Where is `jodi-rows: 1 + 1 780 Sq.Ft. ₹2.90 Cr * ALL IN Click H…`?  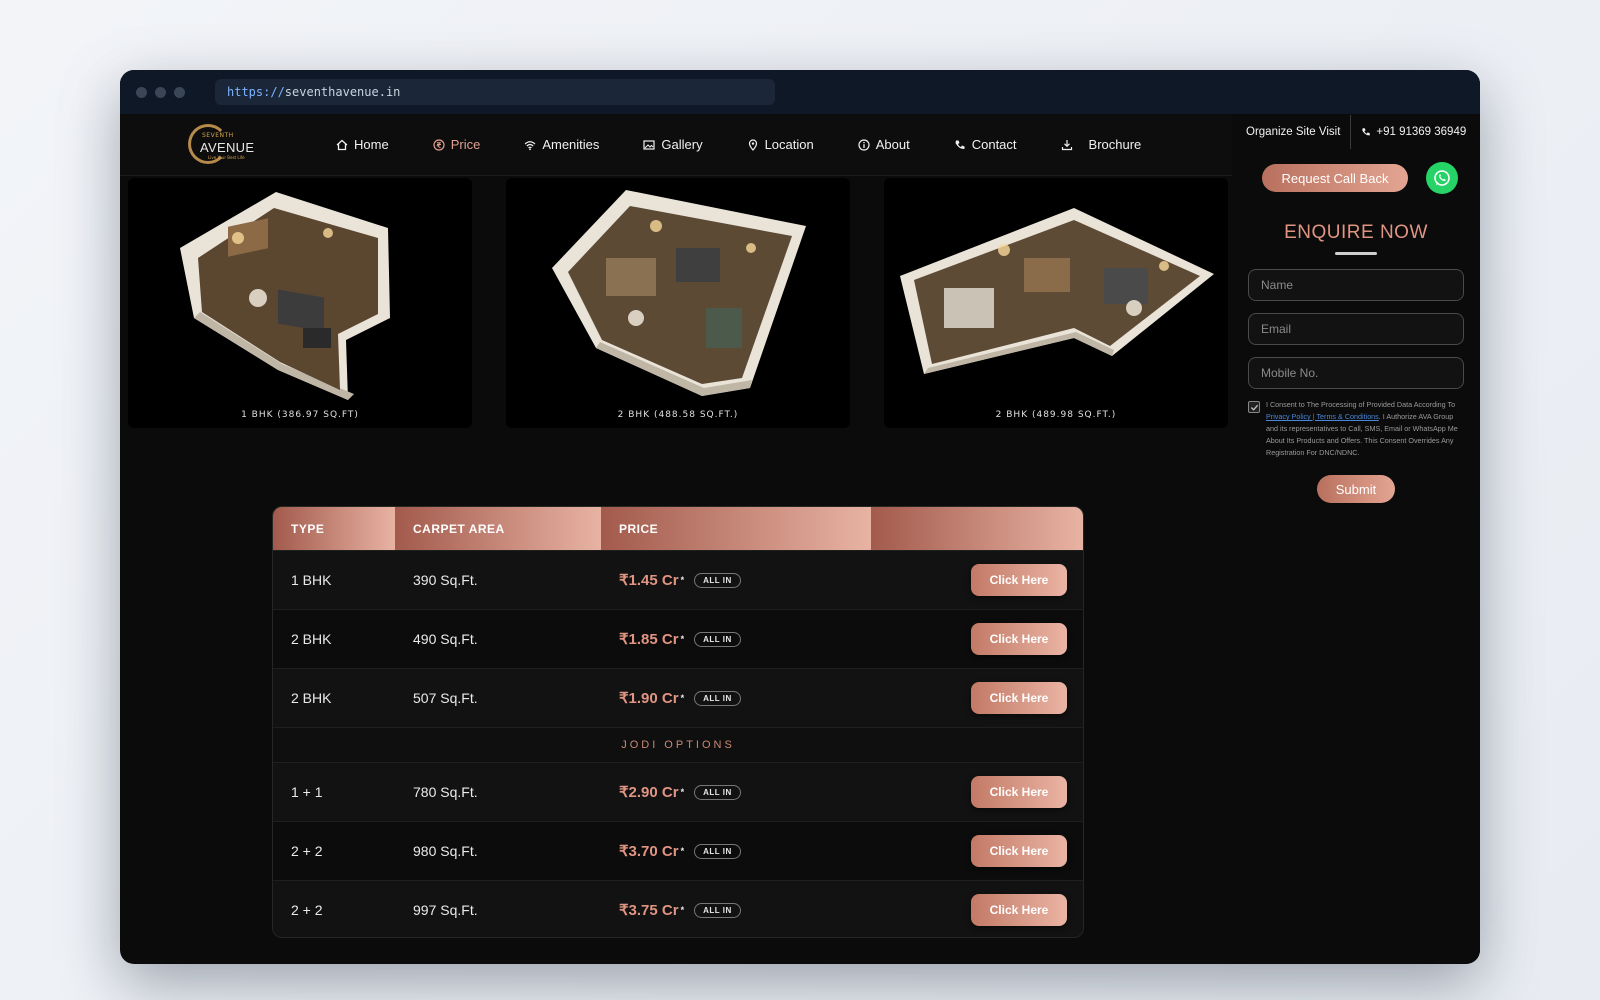 jodi-rows: 1 + 1 780 Sq.Ft. ₹2.90 Cr * ALL IN Click H… is located at coordinates (678, 849).